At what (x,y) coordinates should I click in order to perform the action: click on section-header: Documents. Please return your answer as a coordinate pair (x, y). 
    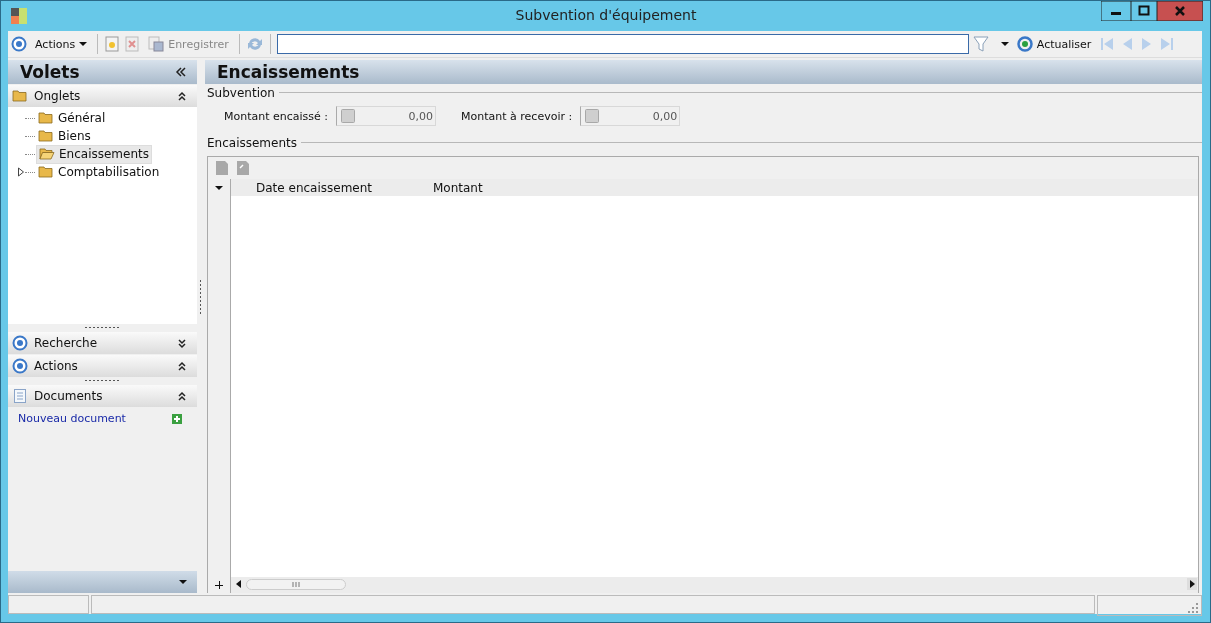
    Looking at the image, I should click on (102, 396).